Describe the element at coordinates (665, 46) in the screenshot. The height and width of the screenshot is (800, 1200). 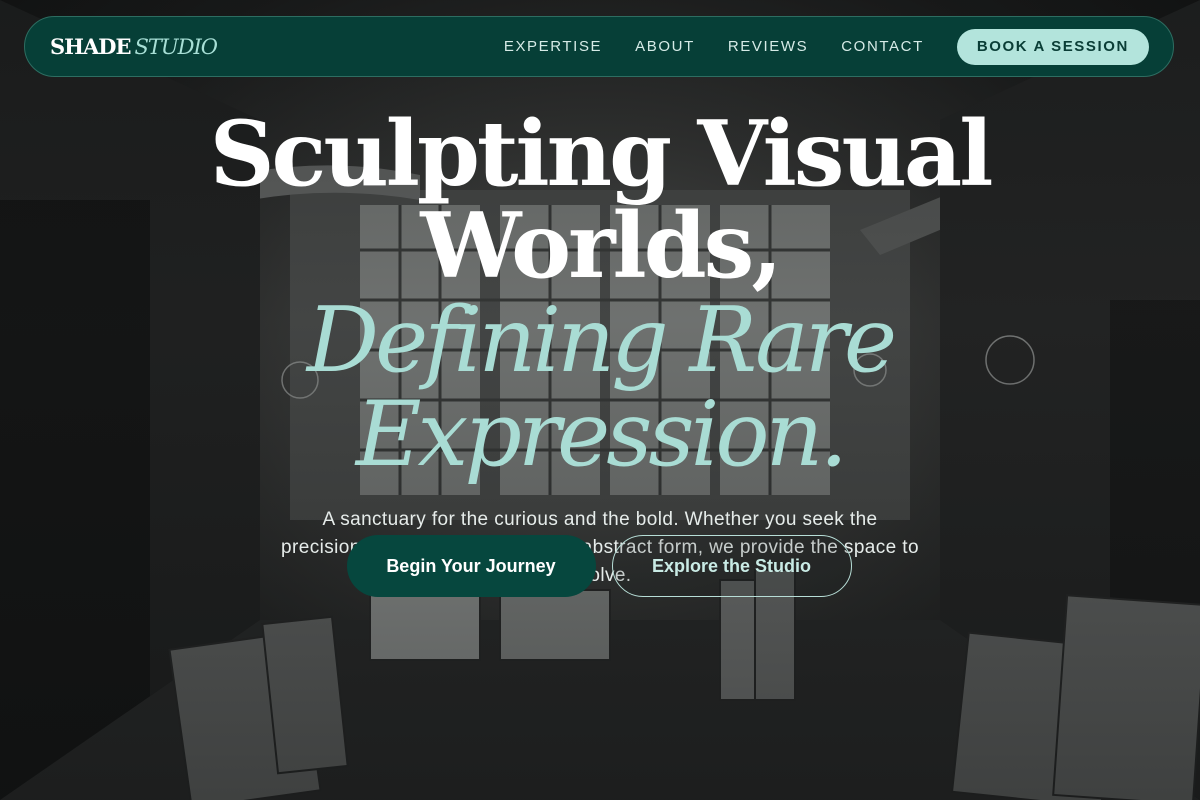
I see `nav-link-about: ABOUT` at that location.